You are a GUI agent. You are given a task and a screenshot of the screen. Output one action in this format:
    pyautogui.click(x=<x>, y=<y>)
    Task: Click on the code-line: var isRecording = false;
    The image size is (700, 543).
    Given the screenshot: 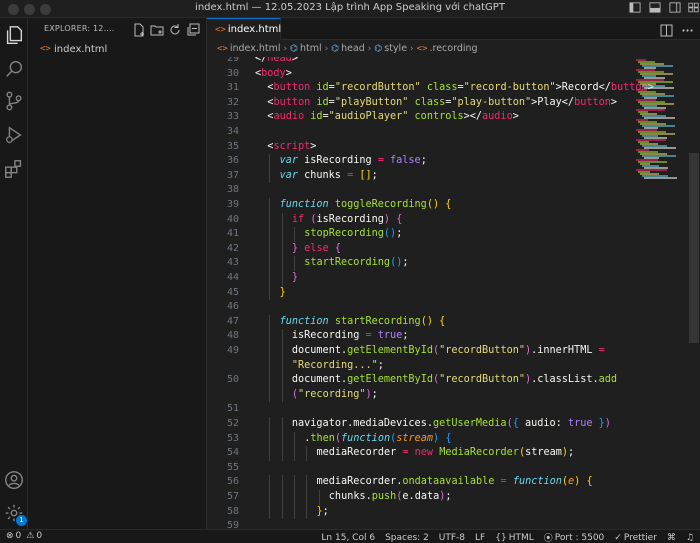 What is the action you would take?
    pyautogui.click(x=353, y=161)
    